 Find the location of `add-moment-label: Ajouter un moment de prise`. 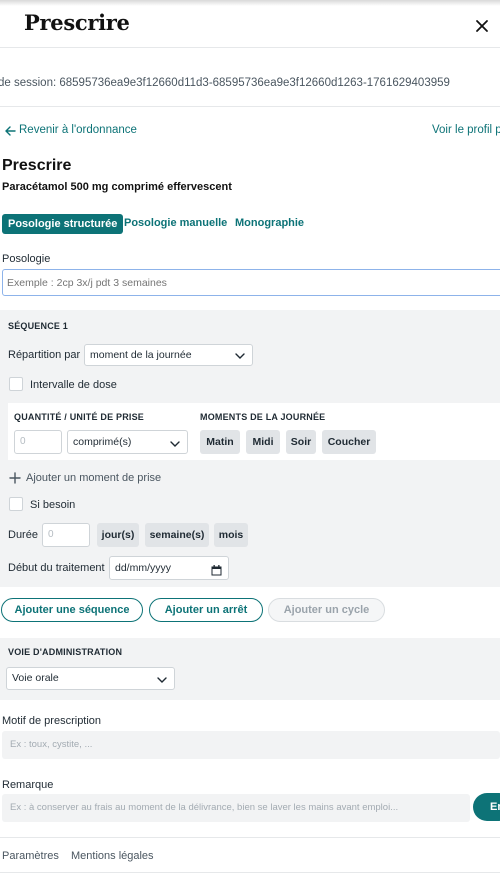

add-moment-label: Ajouter un moment de prise is located at coordinates (94, 478).